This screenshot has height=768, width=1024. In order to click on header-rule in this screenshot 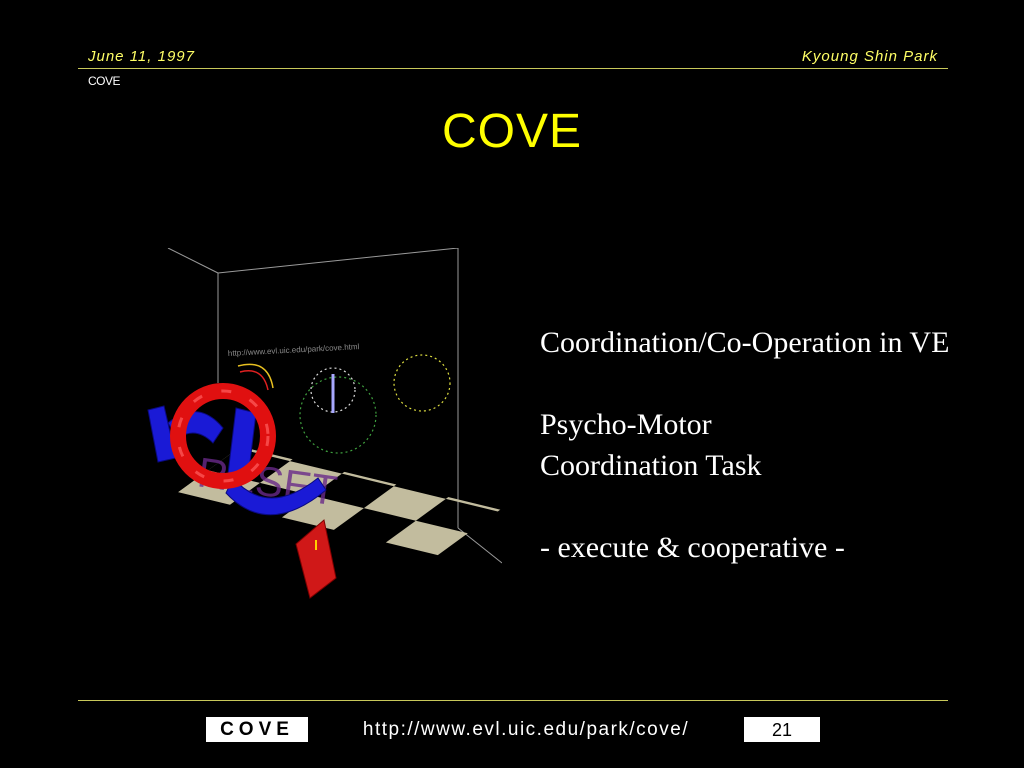, I will do `click(513, 68)`.